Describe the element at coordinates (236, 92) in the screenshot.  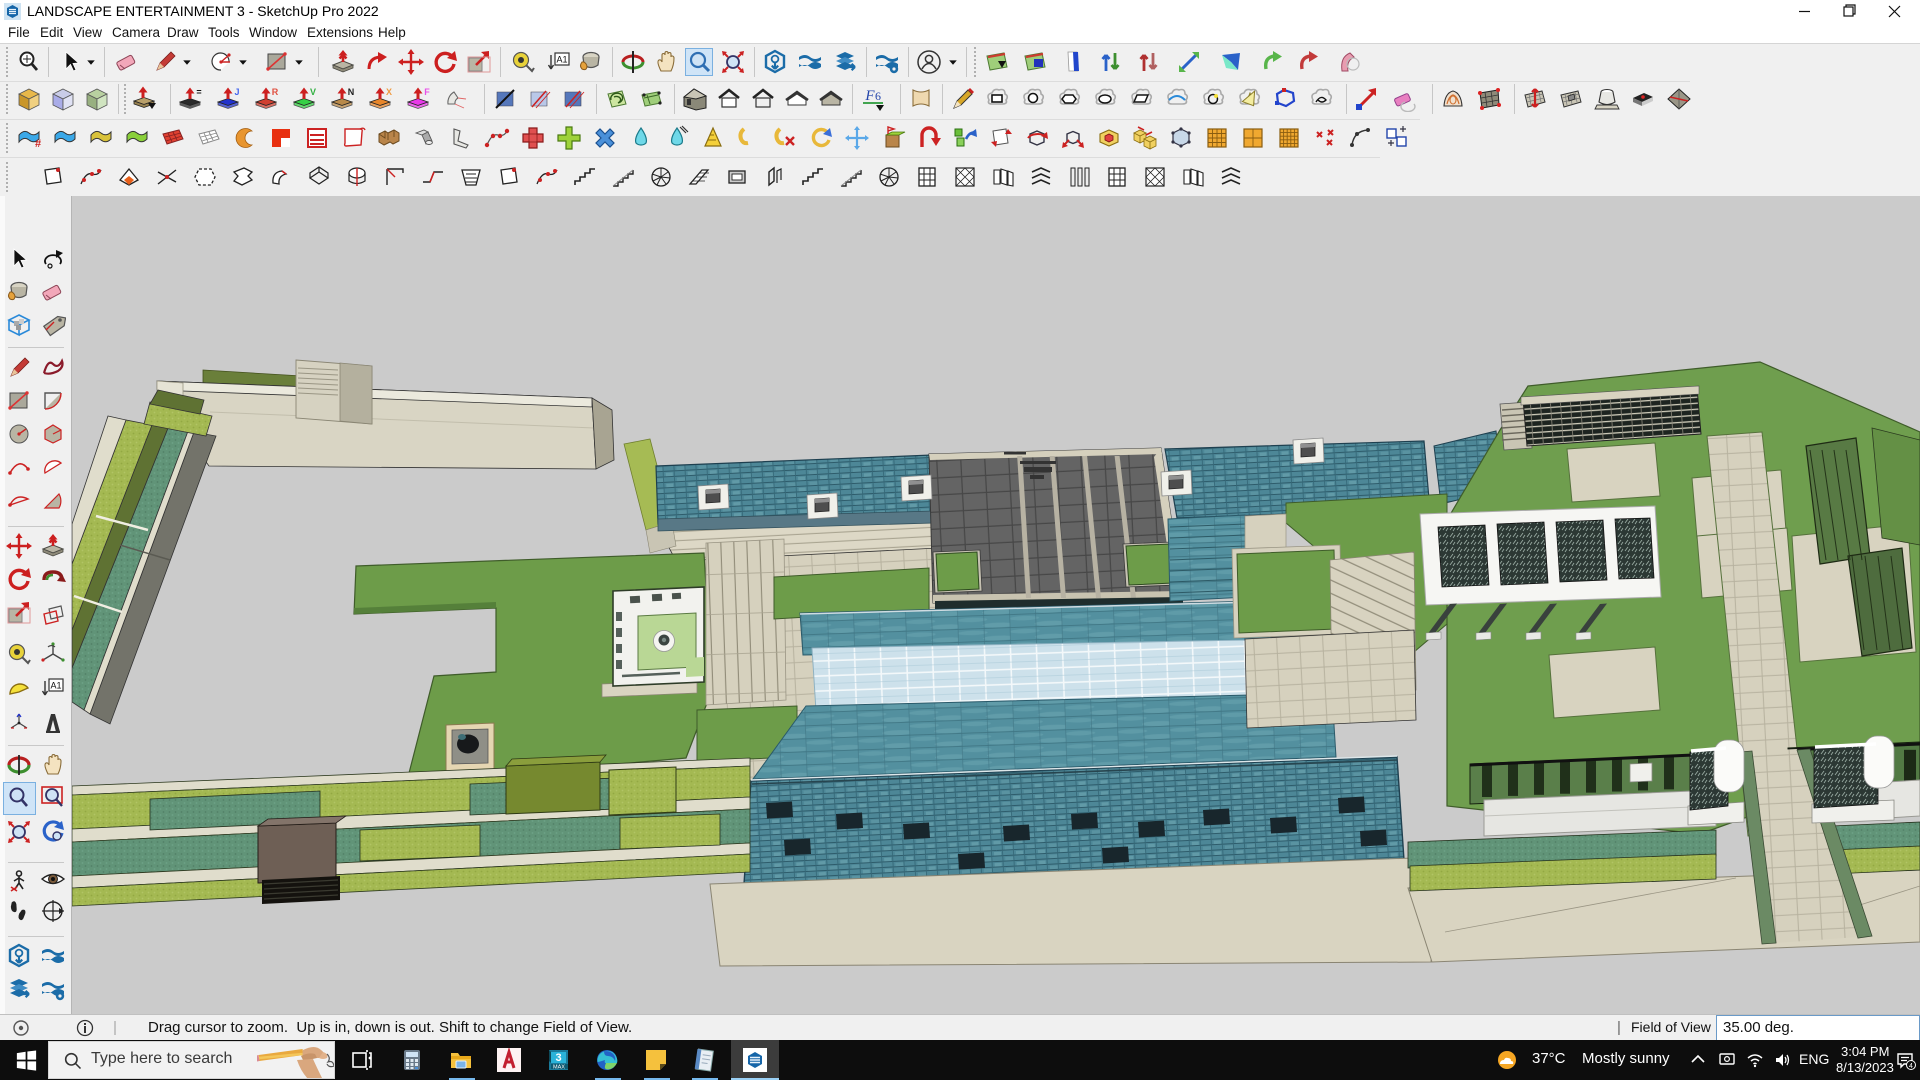
I see `svg-text: J` at that location.